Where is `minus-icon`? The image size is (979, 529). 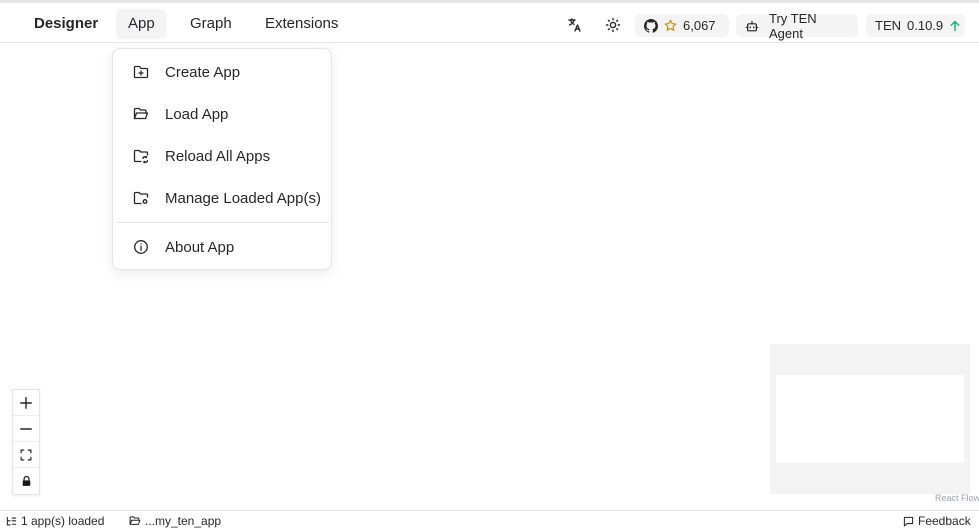
minus-icon is located at coordinates (26, 429).